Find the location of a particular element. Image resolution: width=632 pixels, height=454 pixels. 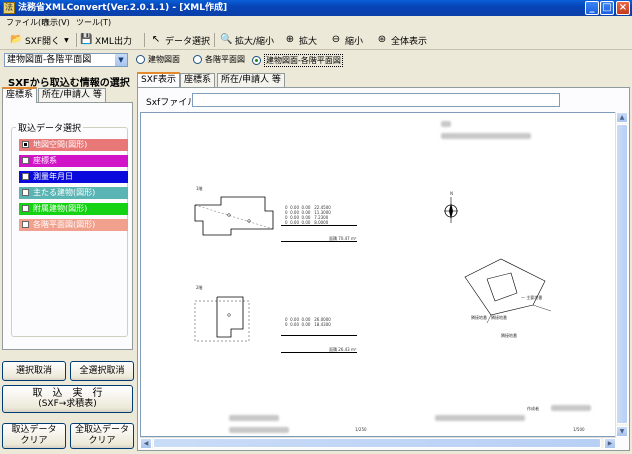

scroll-thumb-horizontal is located at coordinates (377, 443).